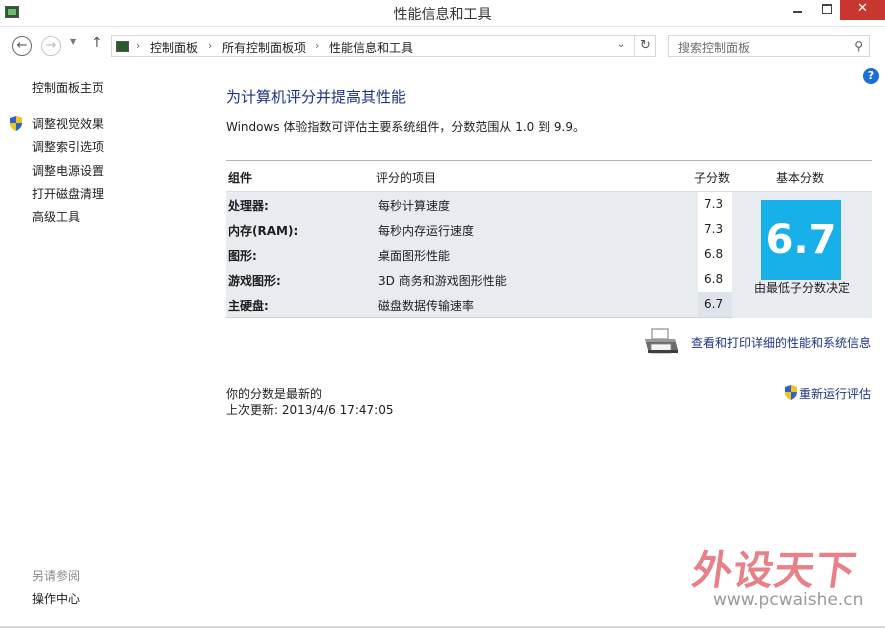 This screenshot has height=628, width=885. I want to click on sidebar-item-visual-effects: 调整视觉效果, so click(68, 123).